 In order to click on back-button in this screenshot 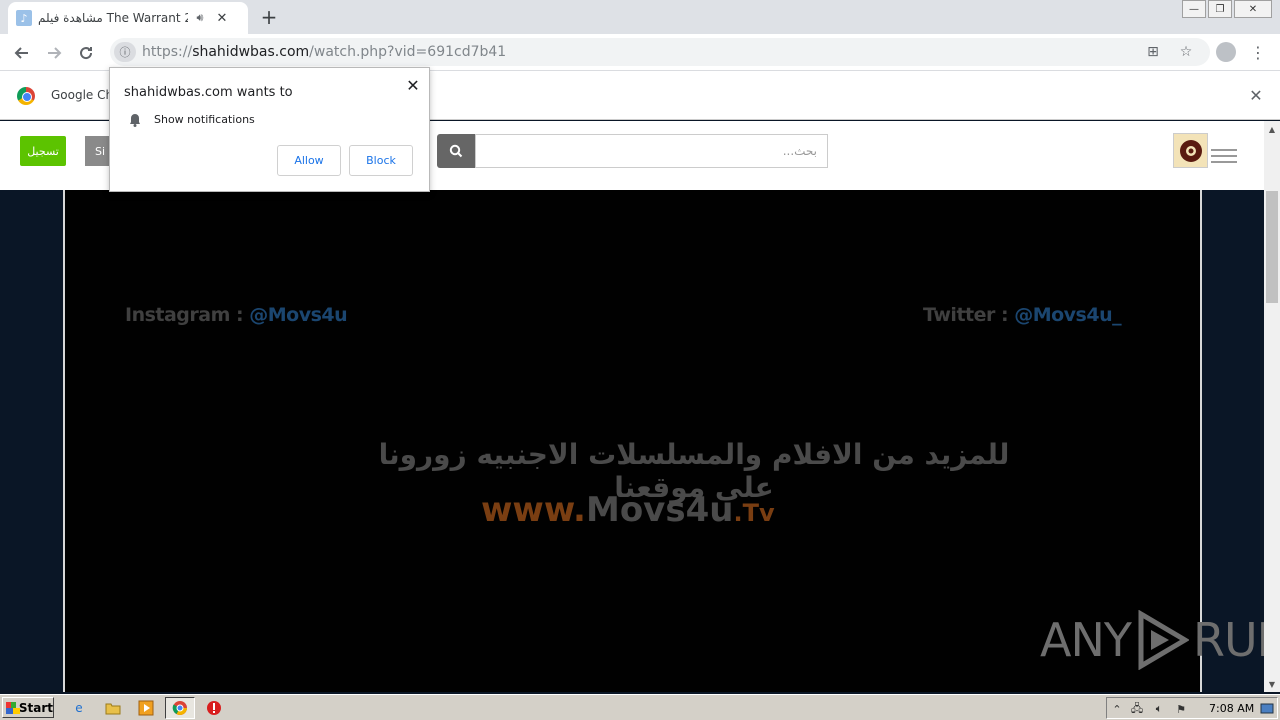, I will do `click(22, 53)`.